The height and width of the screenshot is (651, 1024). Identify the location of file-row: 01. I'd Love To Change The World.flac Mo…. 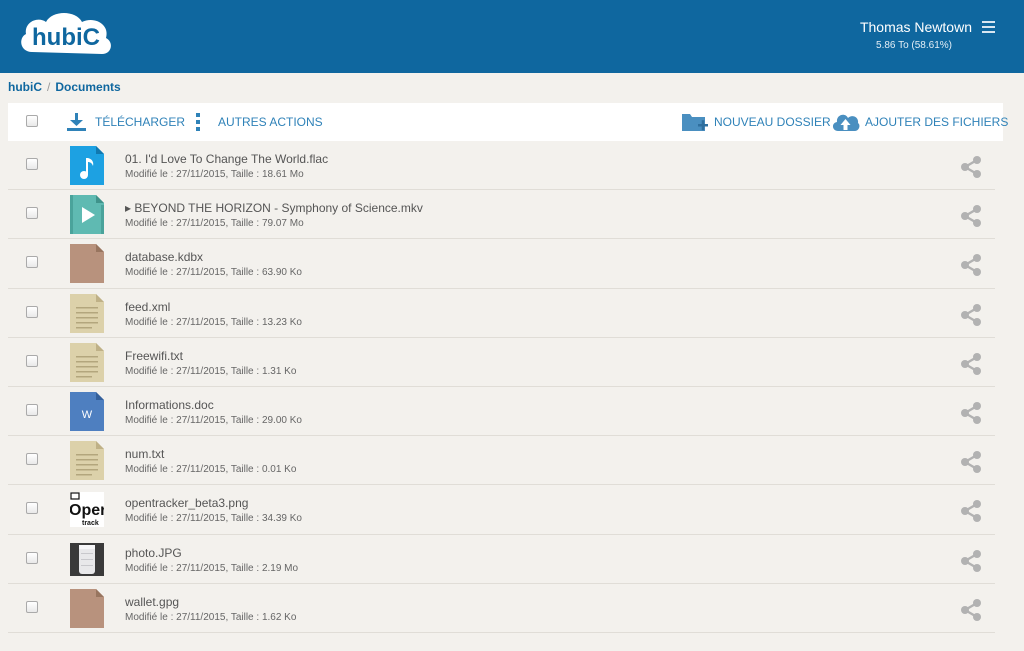
(501, 166).